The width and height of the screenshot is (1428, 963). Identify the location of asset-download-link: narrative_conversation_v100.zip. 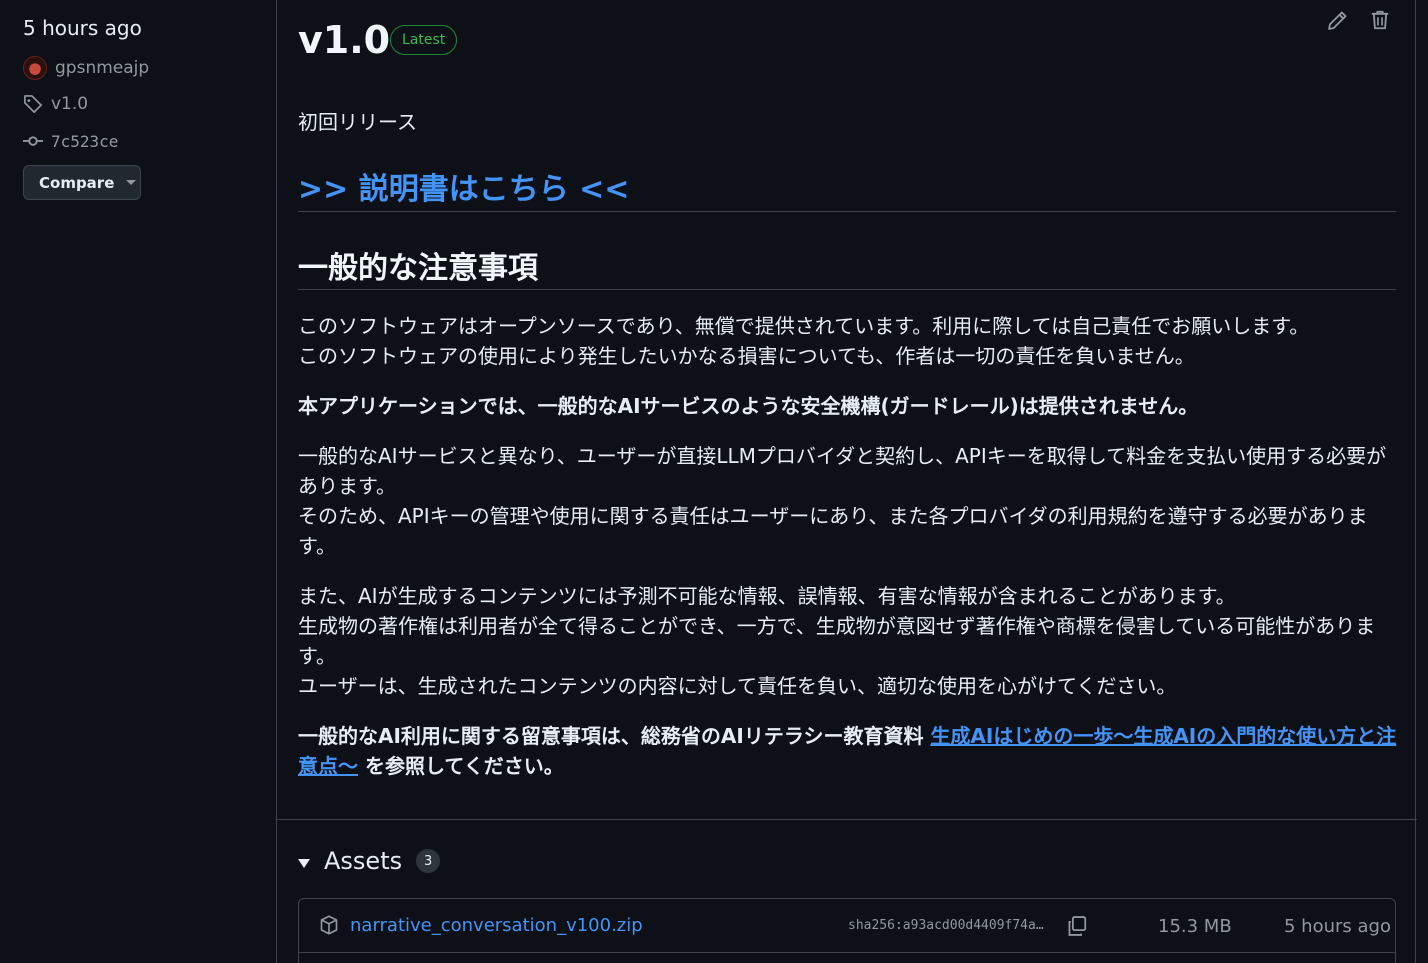
(496, 925).